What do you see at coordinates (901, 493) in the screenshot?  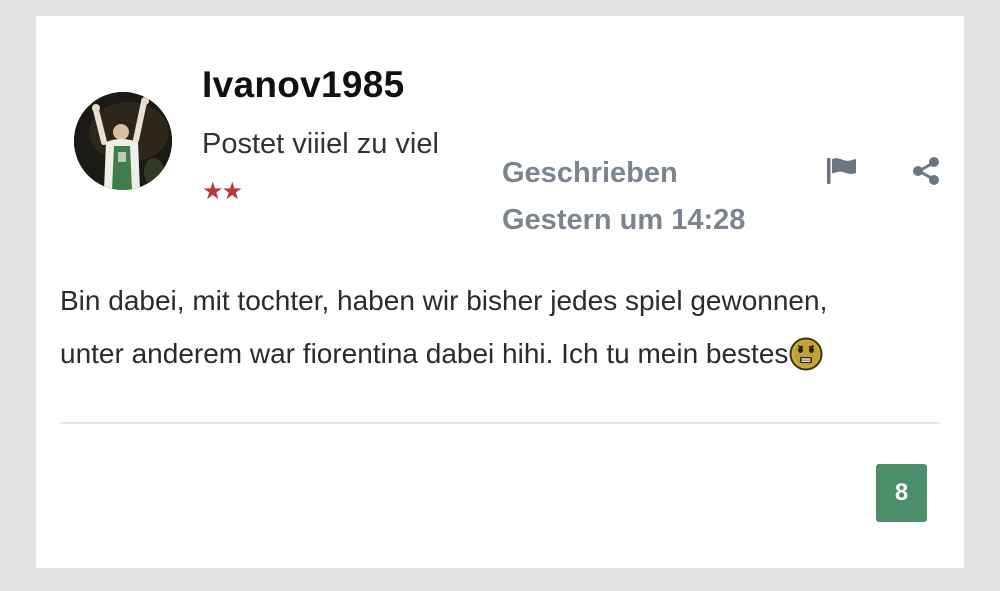 I see `reaction-count-badge: 8` at bounding box center [901, 493].